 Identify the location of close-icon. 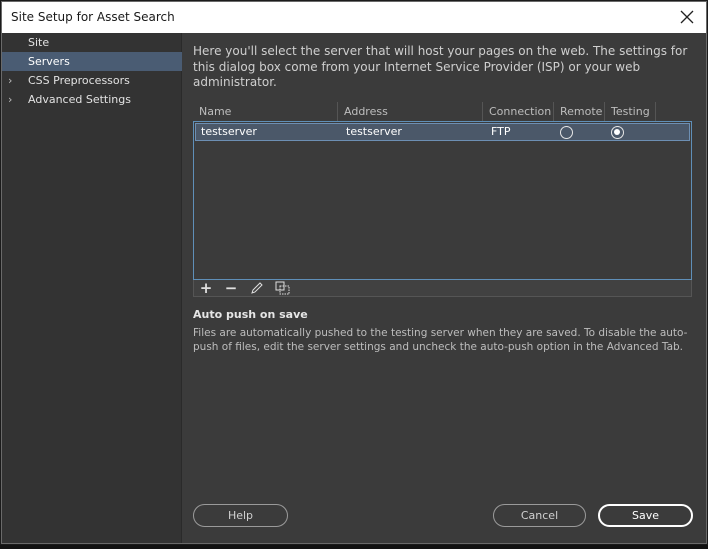
(687, 17).